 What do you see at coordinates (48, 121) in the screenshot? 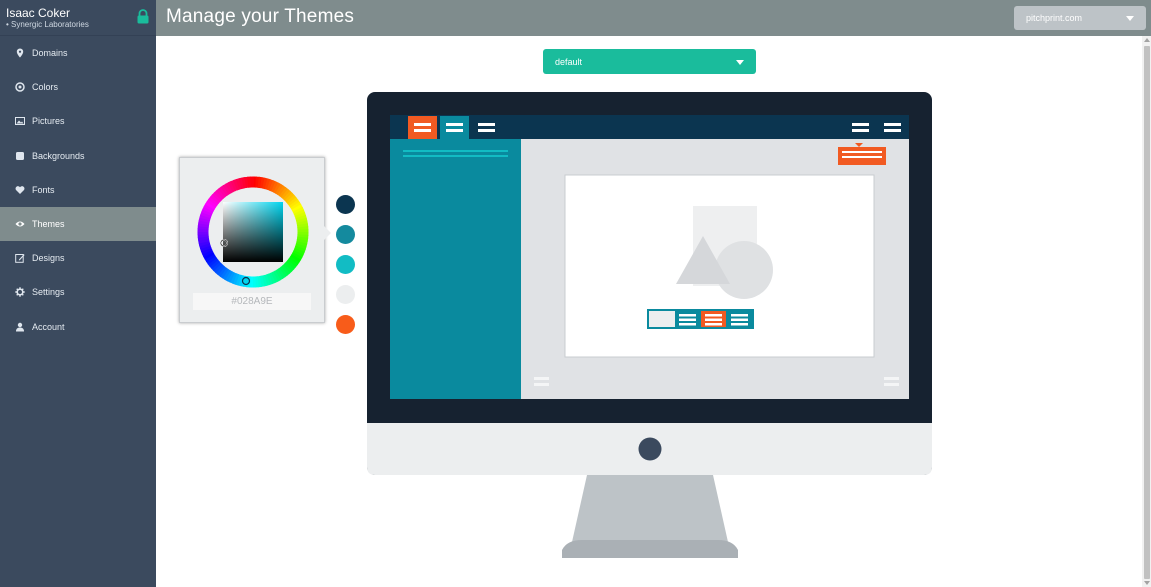
I see `nav-item-label: Pictures` at bounding box center [48, 121].